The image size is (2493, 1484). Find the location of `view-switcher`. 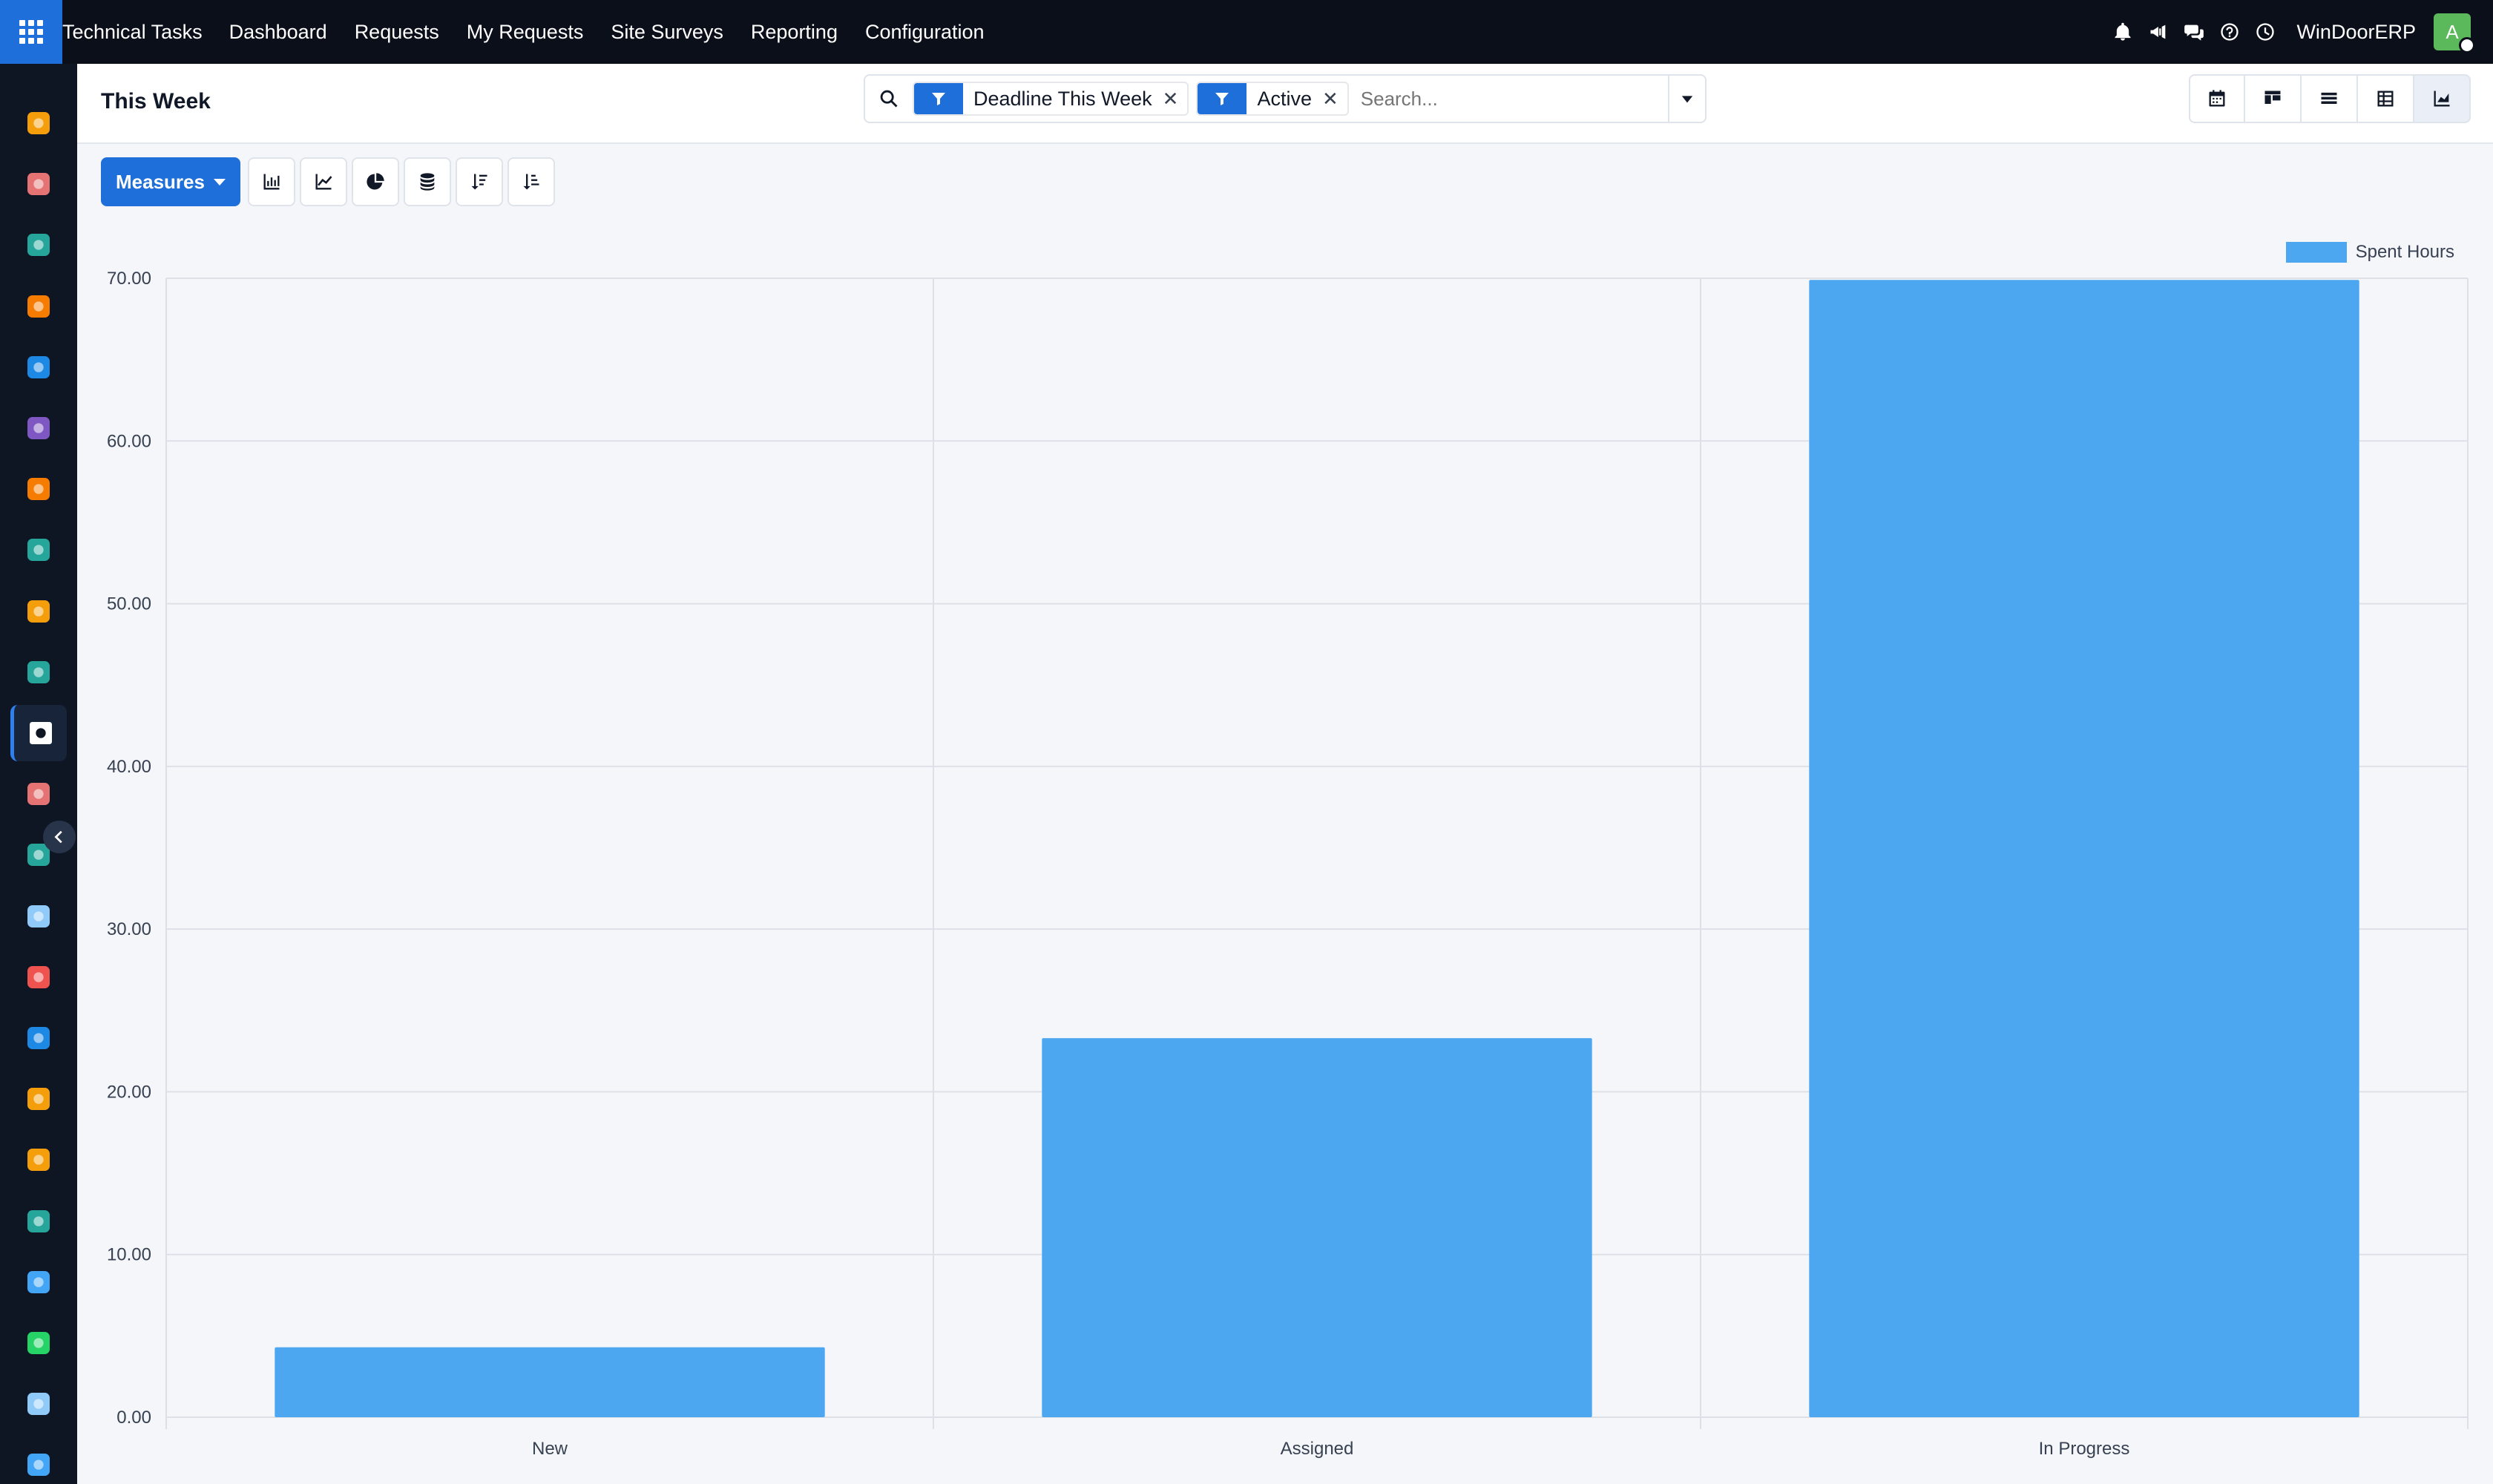

view-switcher is located at coordinates (2330, 98).